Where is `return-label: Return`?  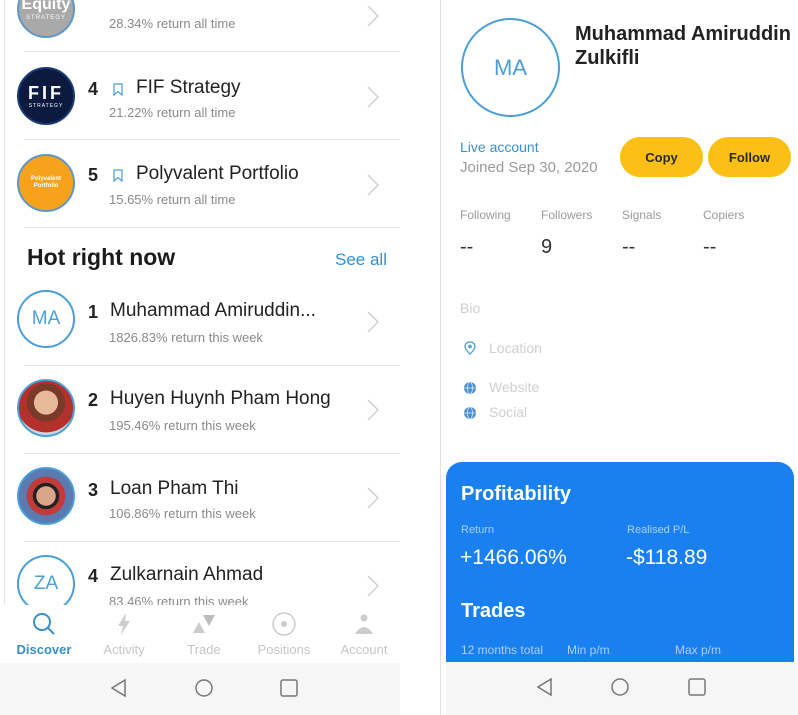 return-label: Return is located at coordinates (478, 530).